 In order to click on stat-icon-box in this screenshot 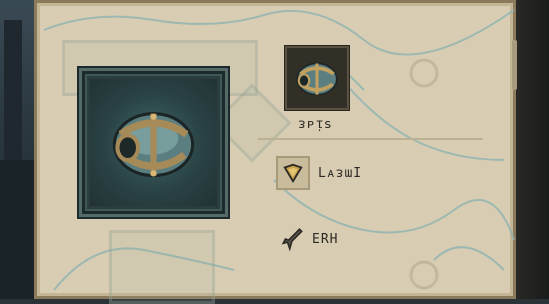, I will do `click(293, 173)`.